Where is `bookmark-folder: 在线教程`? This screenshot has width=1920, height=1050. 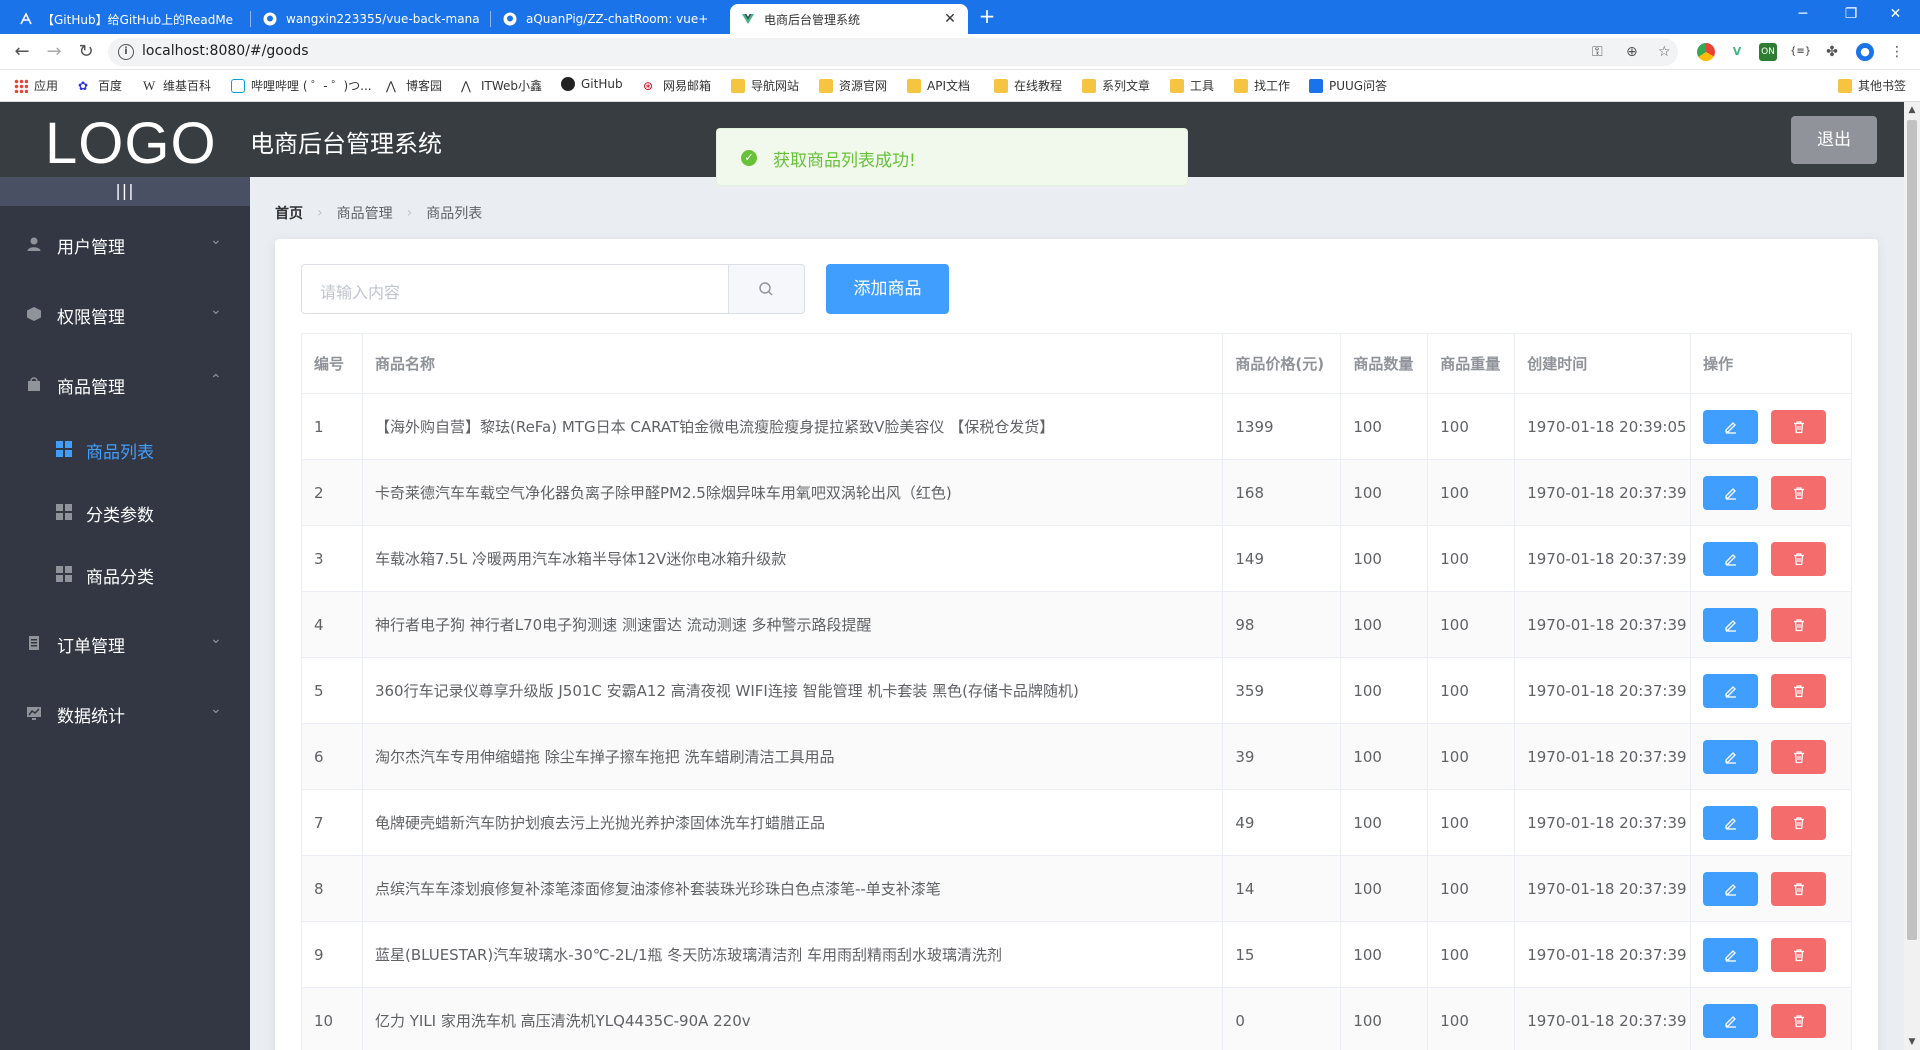 bookmark-folder: 在线教程 is located at coordinates (1028, 85).